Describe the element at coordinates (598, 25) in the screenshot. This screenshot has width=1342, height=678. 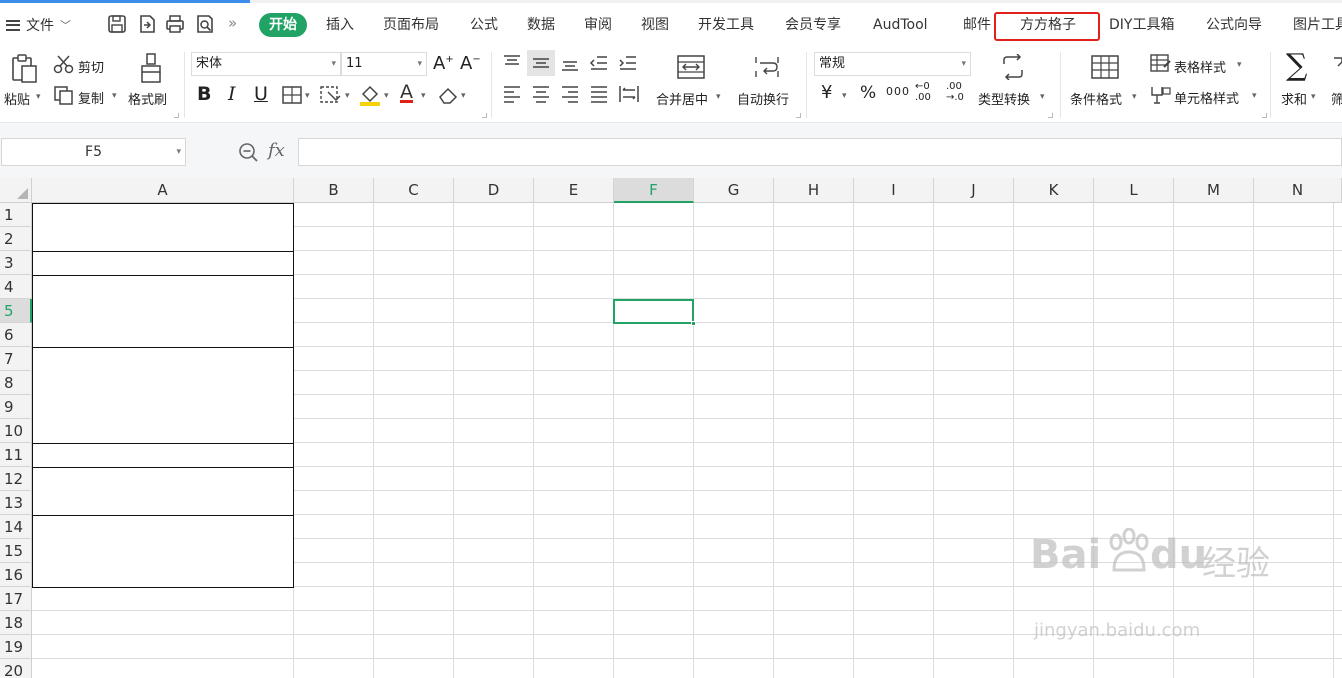
I see `tab-review: 审阅` at that location.